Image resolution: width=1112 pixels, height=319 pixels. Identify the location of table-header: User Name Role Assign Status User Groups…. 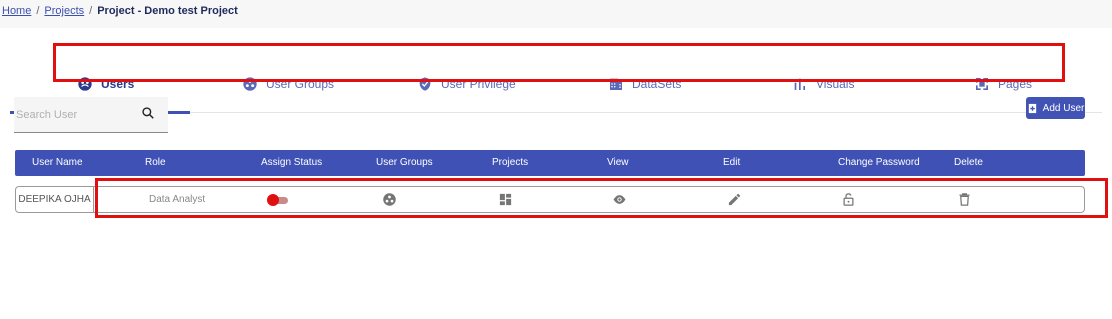
(550, 163).